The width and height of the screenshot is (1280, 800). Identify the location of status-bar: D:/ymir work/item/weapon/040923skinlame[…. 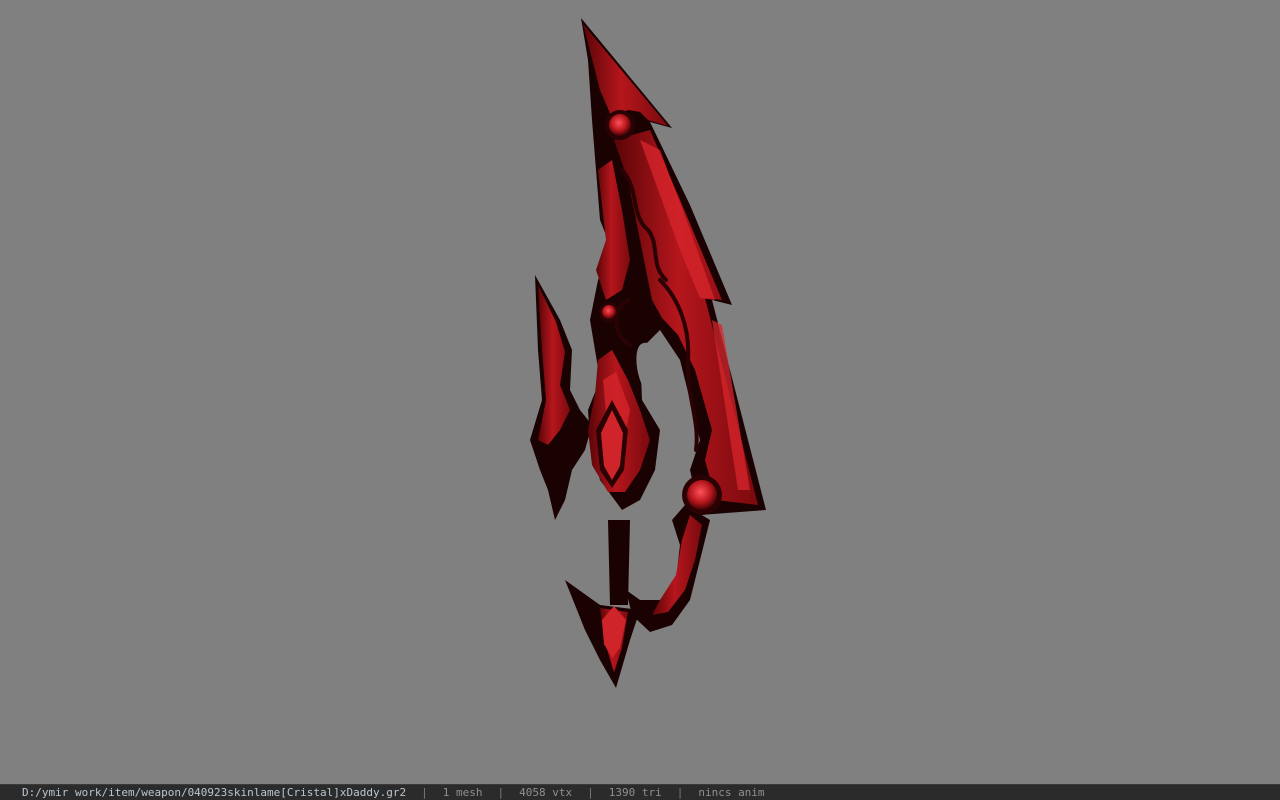
(640, 792).